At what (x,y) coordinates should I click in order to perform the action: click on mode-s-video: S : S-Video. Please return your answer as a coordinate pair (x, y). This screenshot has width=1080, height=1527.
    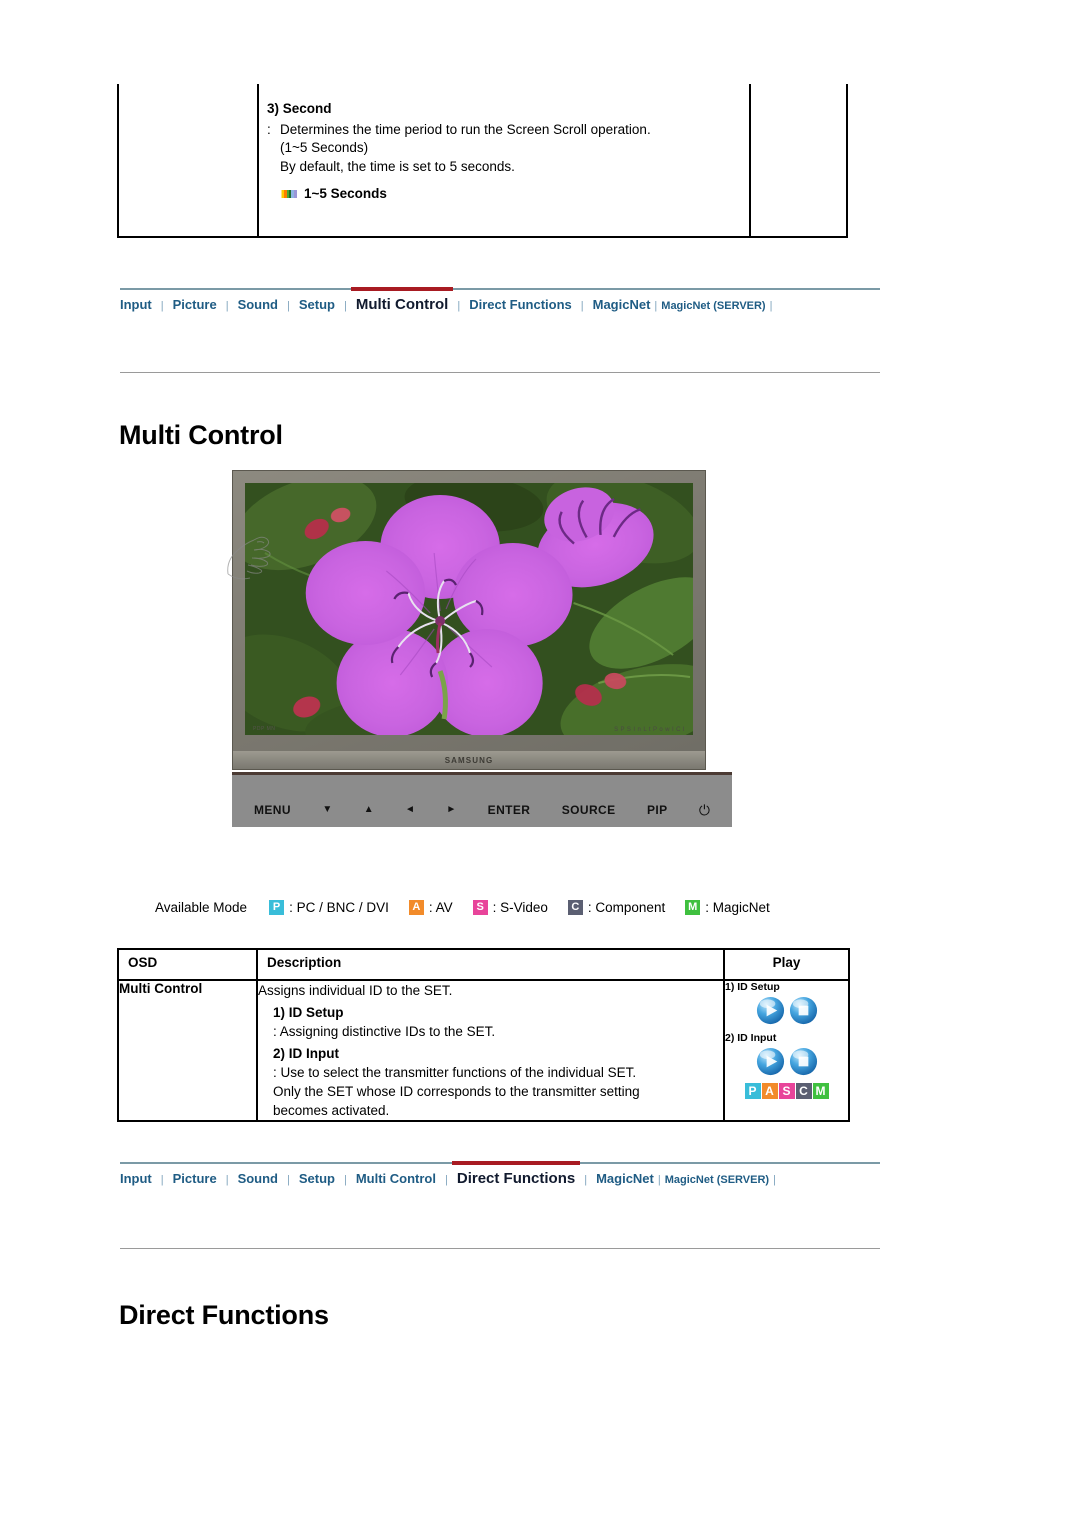
    Looking at the image, I should click on (510, 907).